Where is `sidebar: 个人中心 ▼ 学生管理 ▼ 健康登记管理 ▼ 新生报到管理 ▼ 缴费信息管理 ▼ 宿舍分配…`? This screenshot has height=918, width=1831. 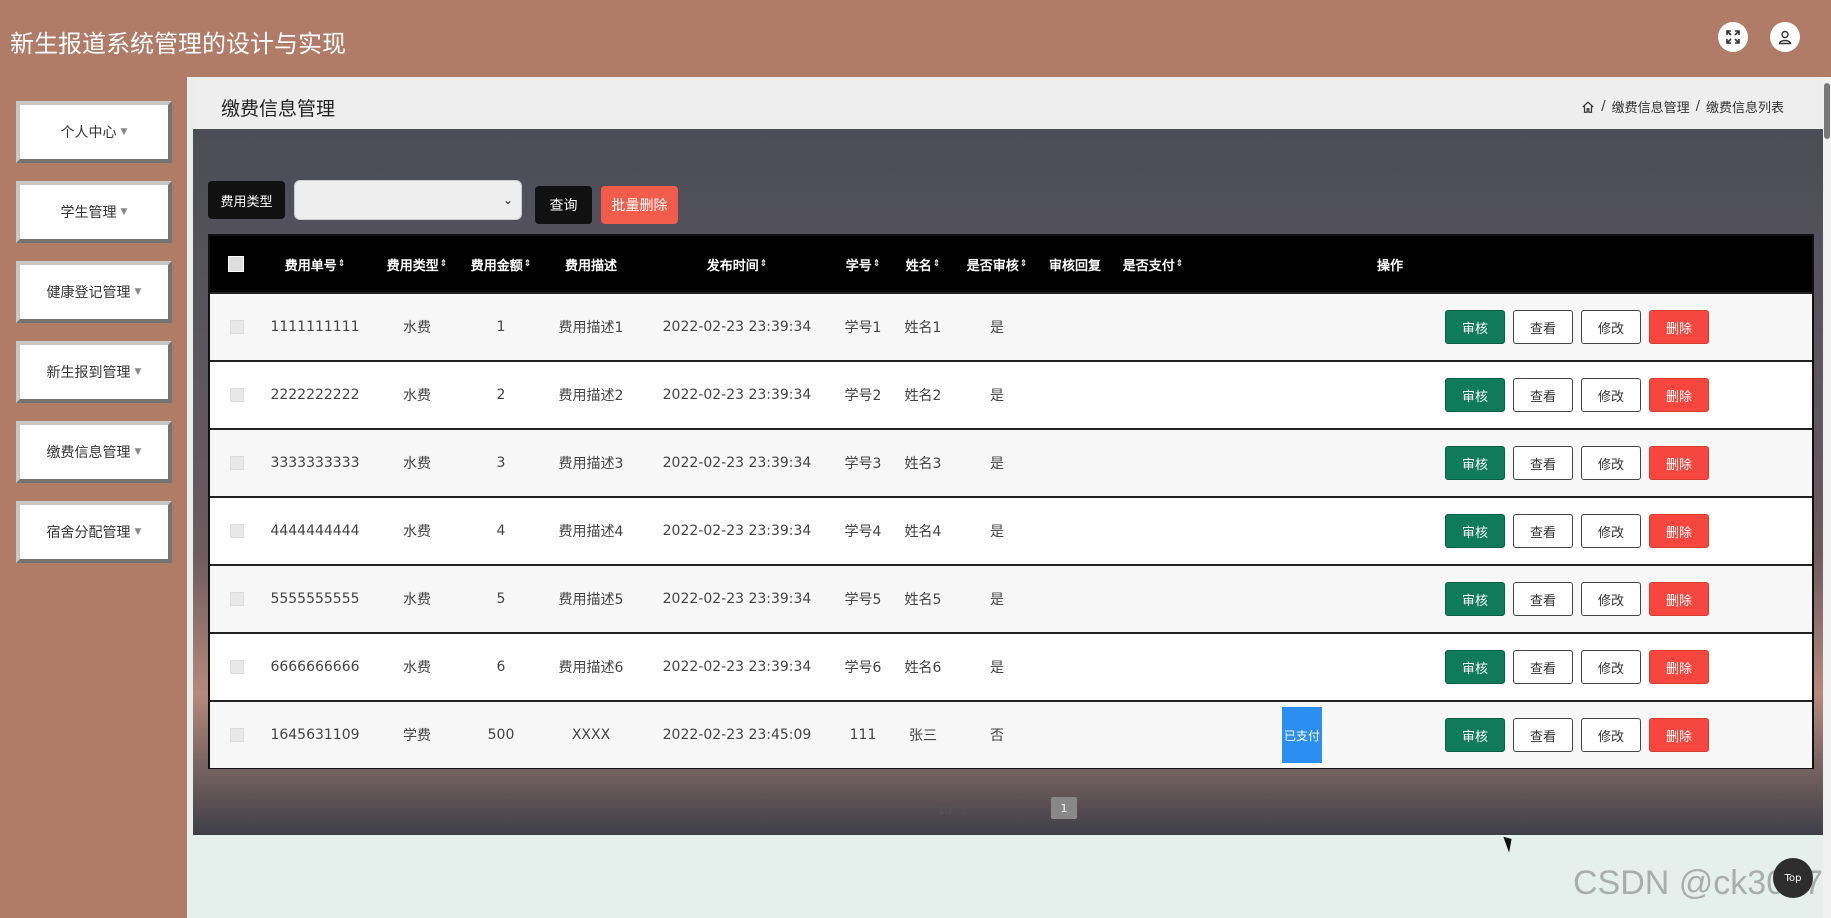 sidebar: 个人中心 ▼ 学生管理 ▼ 健康登记管理 ▼ 新生报到管理 ▼ 缴费信息管理 ▼ 宿舍分配… is located at coordinates (93, 497).